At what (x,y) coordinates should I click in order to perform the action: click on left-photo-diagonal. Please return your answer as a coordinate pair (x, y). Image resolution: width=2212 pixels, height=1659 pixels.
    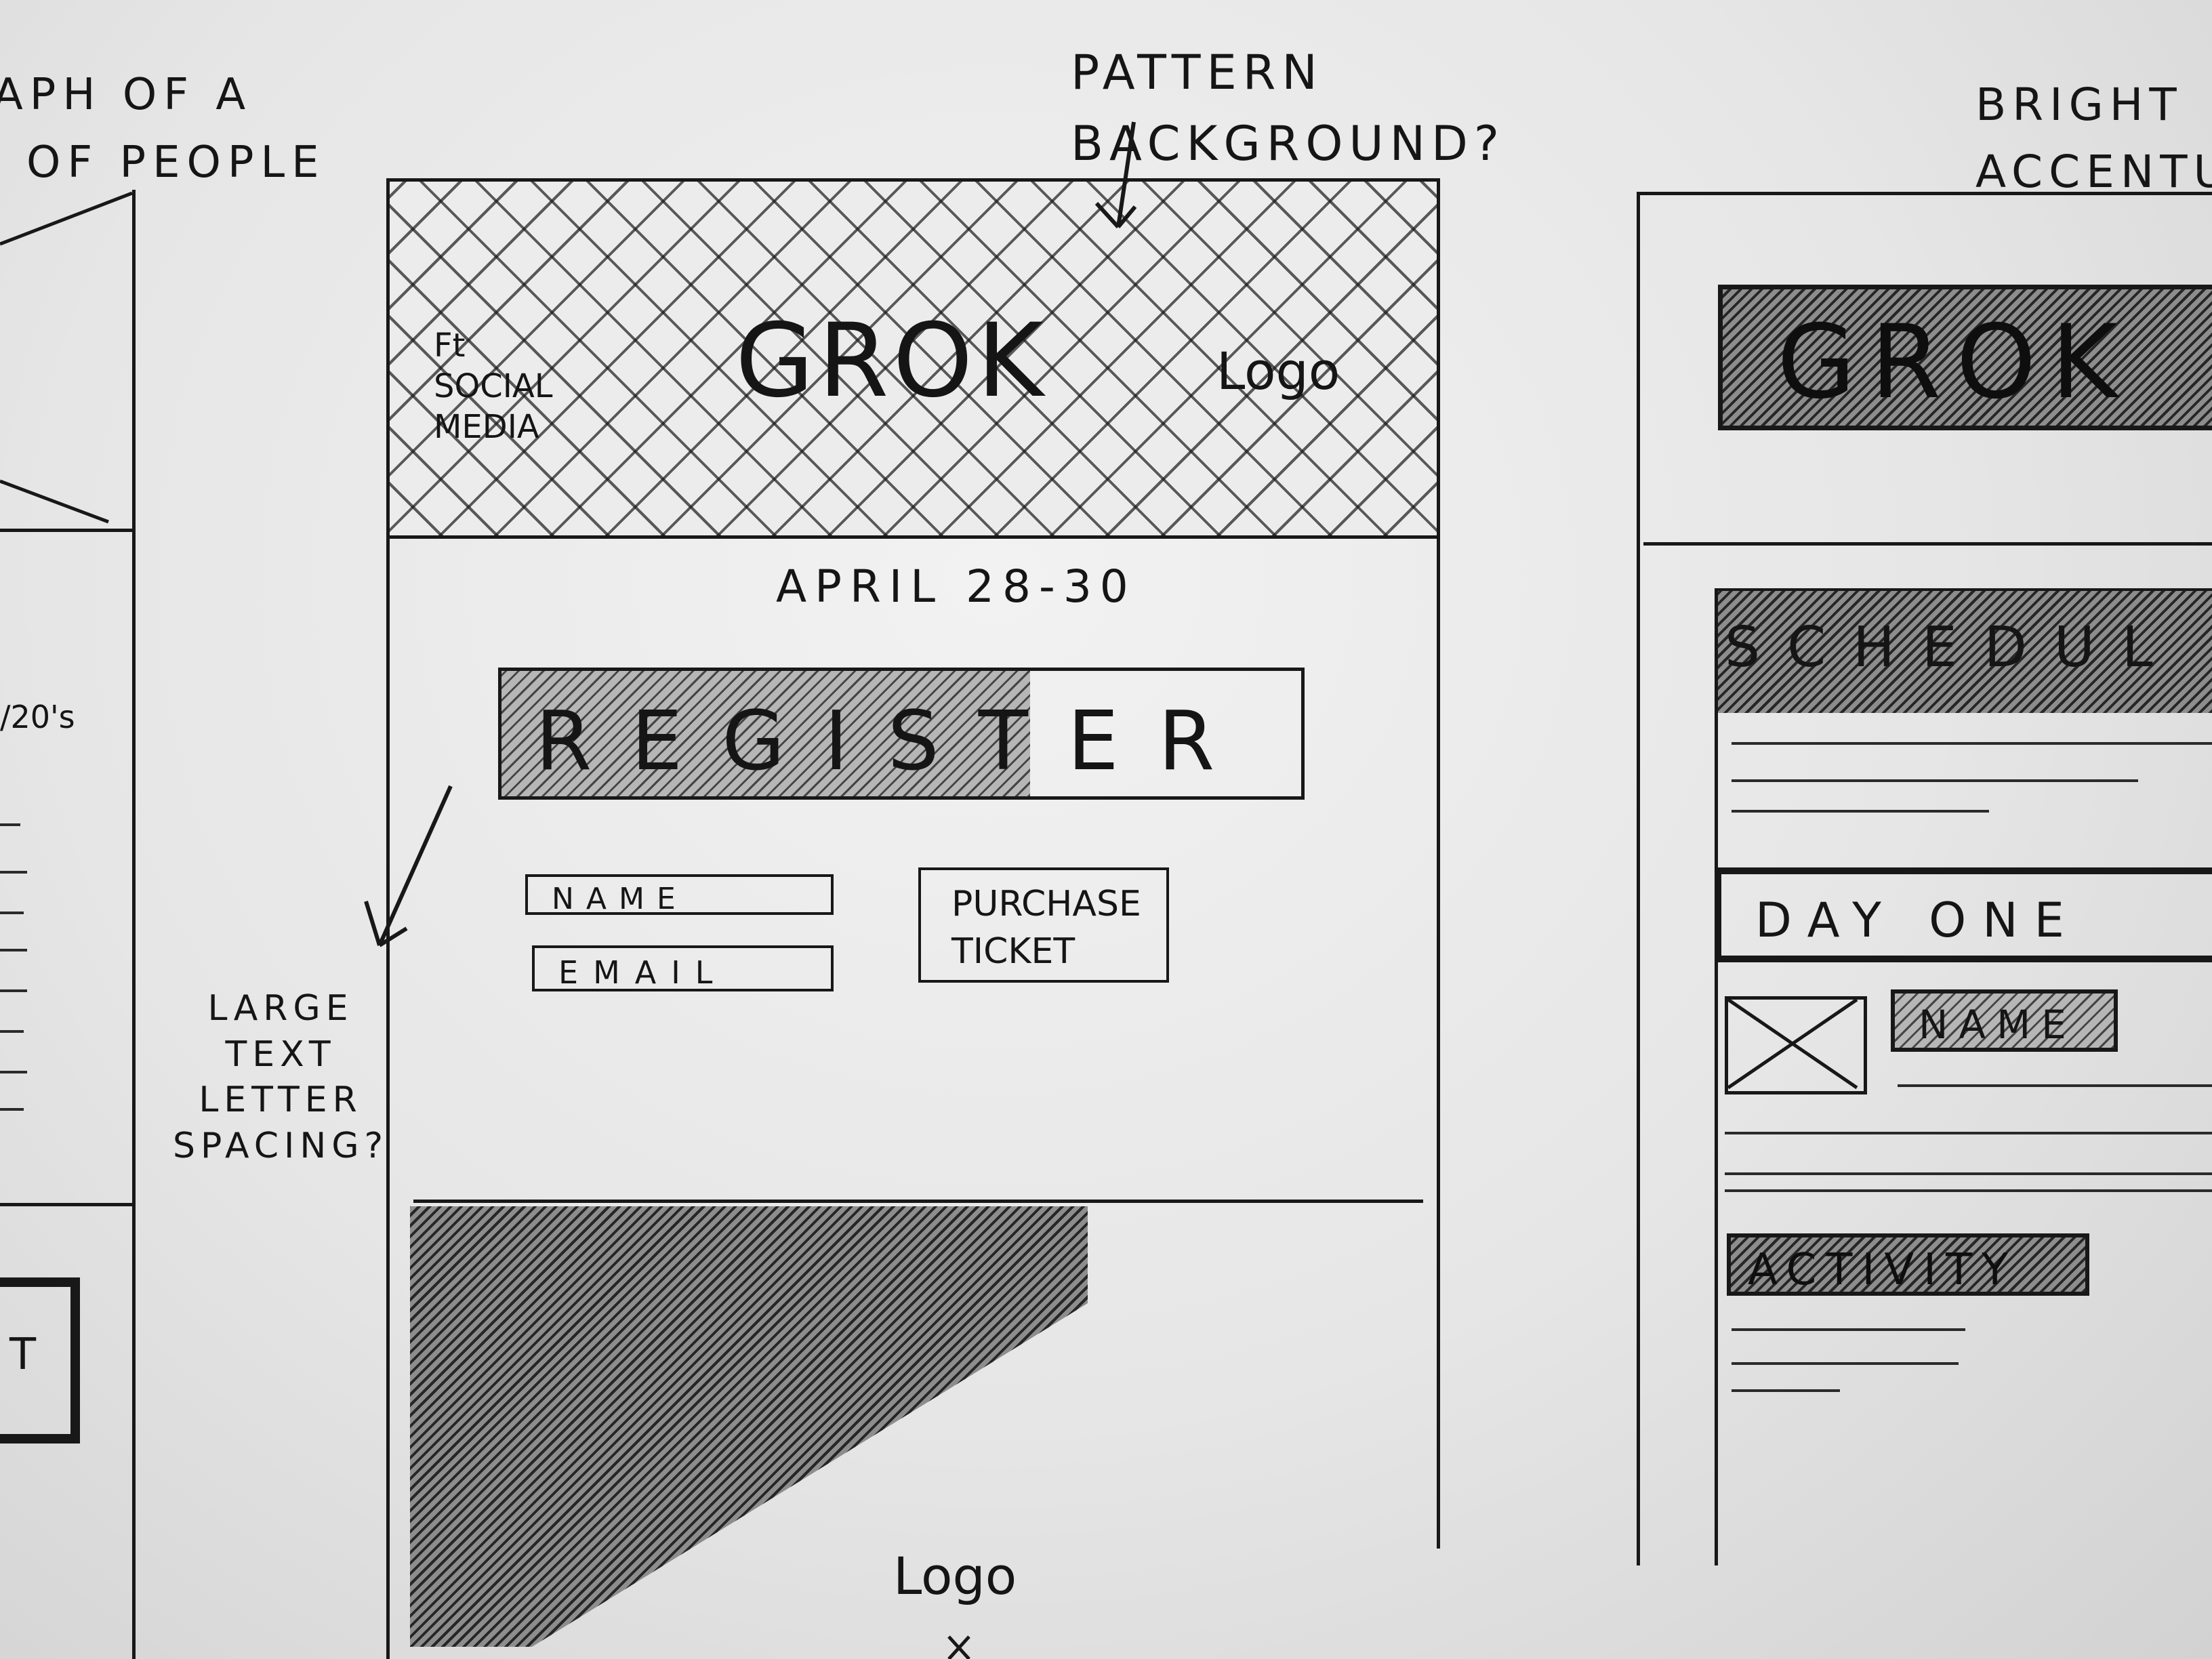
    Looking at the image, I should click on (66, 357).